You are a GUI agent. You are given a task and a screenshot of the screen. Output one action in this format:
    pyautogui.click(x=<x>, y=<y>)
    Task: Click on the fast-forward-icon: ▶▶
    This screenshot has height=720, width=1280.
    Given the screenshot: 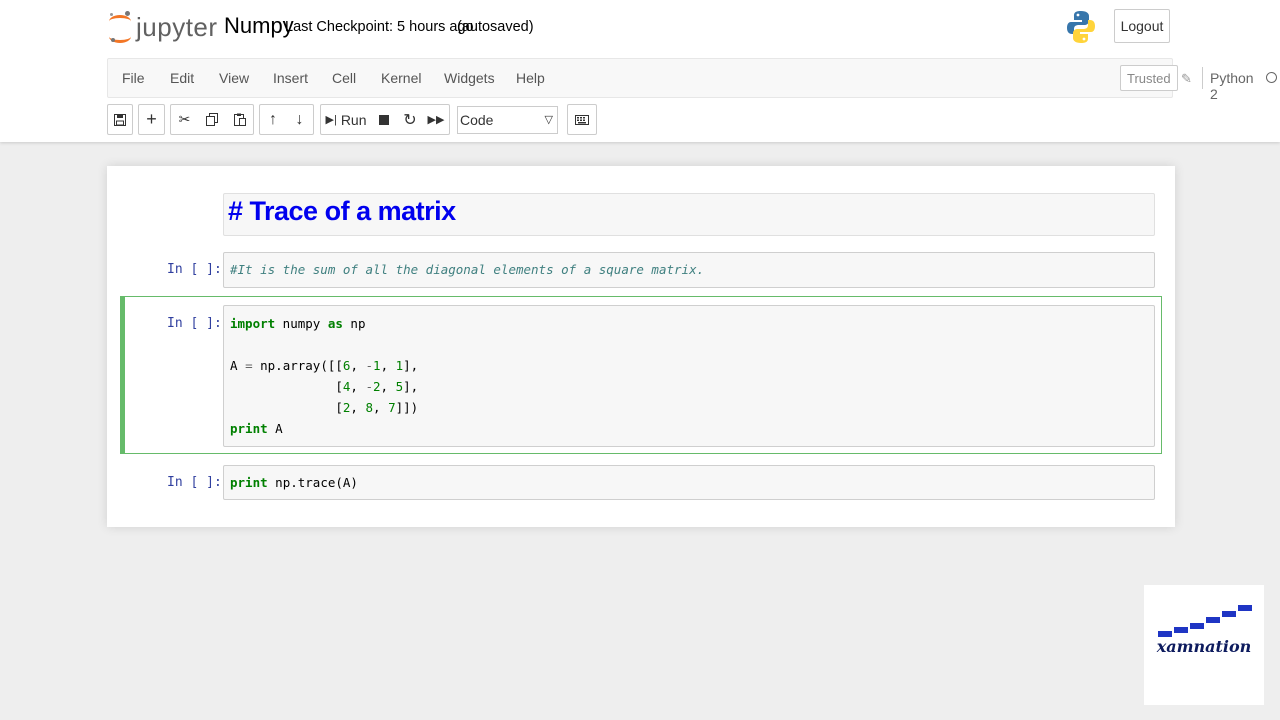 What is the action you would take?
    pyautogui.click(x=436, y=120)
    